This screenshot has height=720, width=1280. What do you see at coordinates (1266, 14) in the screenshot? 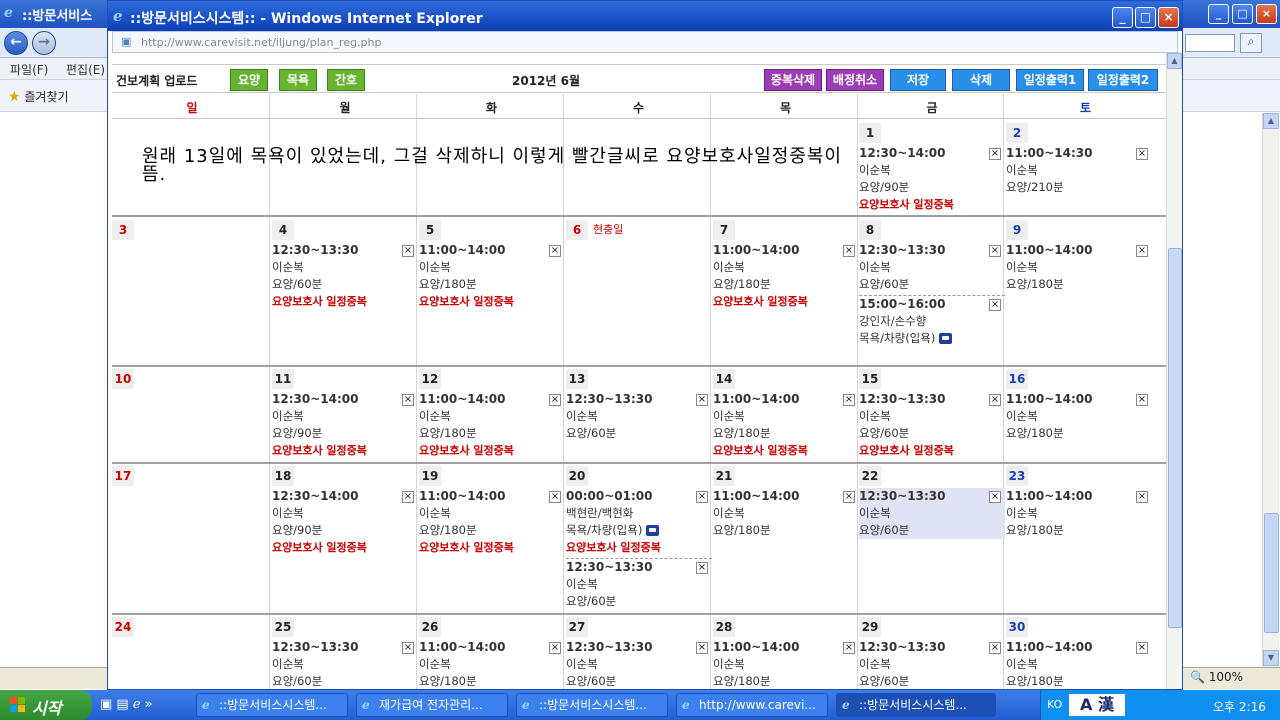
I see `close-button: ×` at bounding box center [1266, 14].